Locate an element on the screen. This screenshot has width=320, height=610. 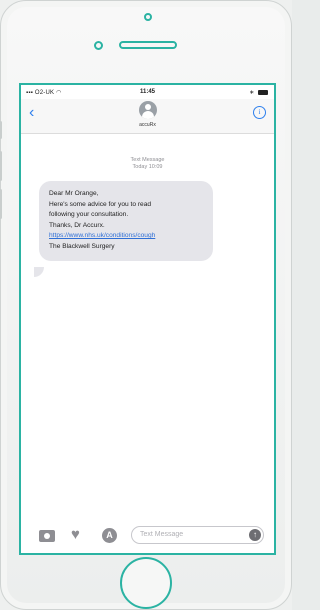
message-timestamp: Today 10:09 is located at coordinates (147, 167).